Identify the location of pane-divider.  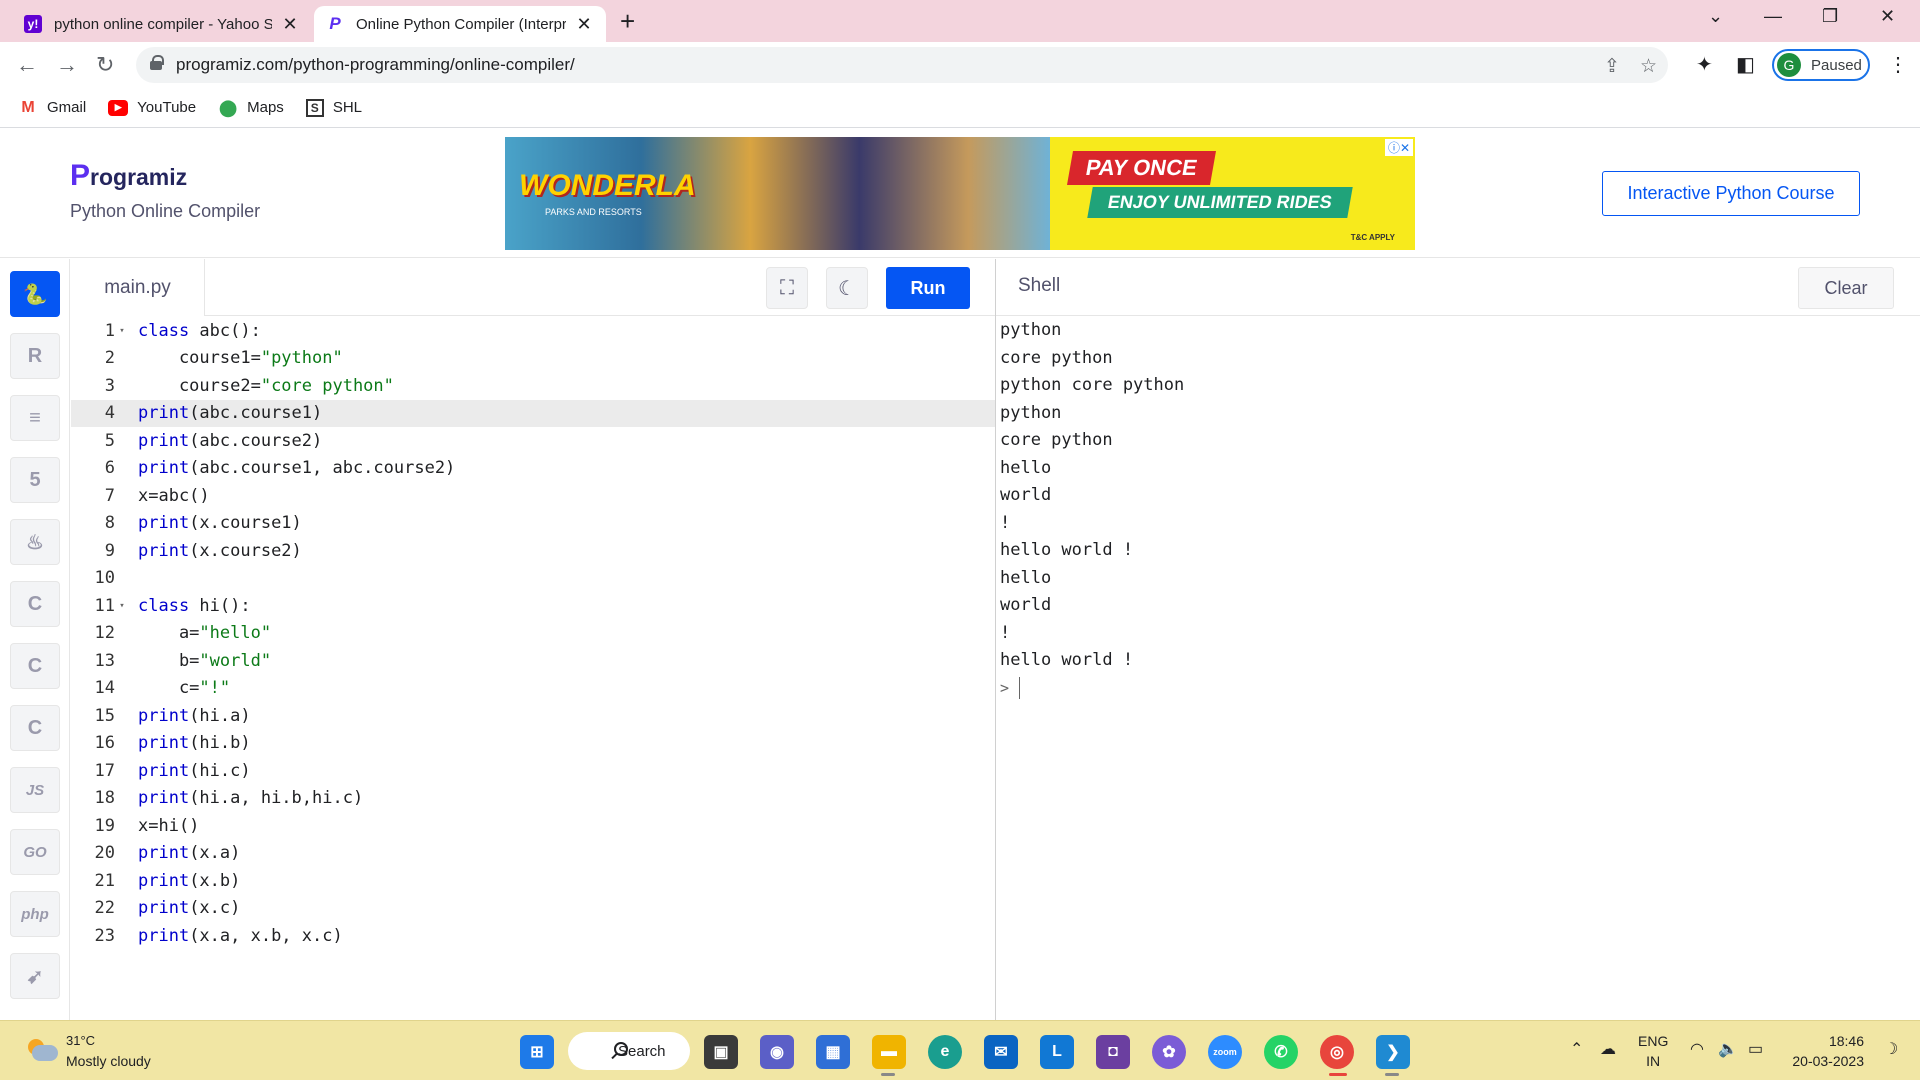
(995, 639).